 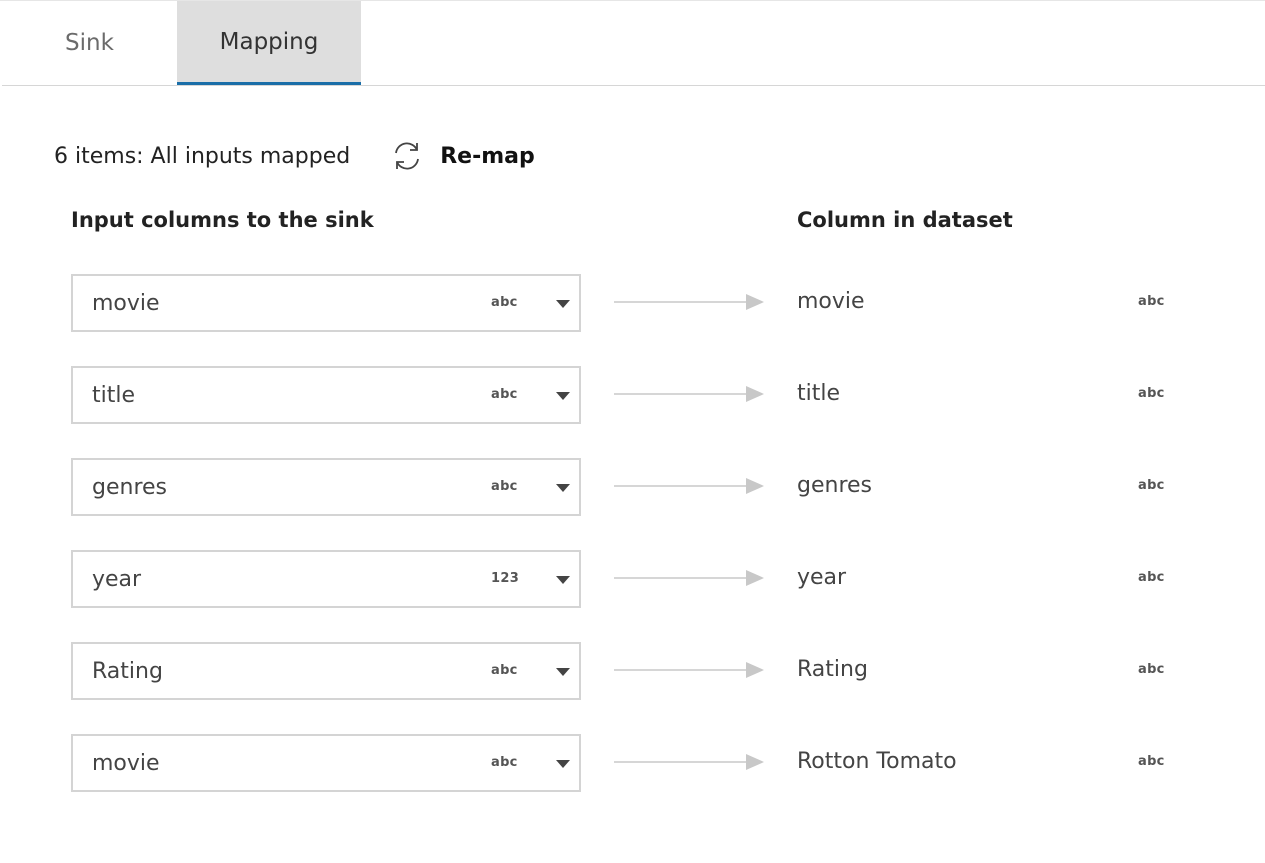 I want to click on input-column-select: title abc, so click(x=326, y=395).